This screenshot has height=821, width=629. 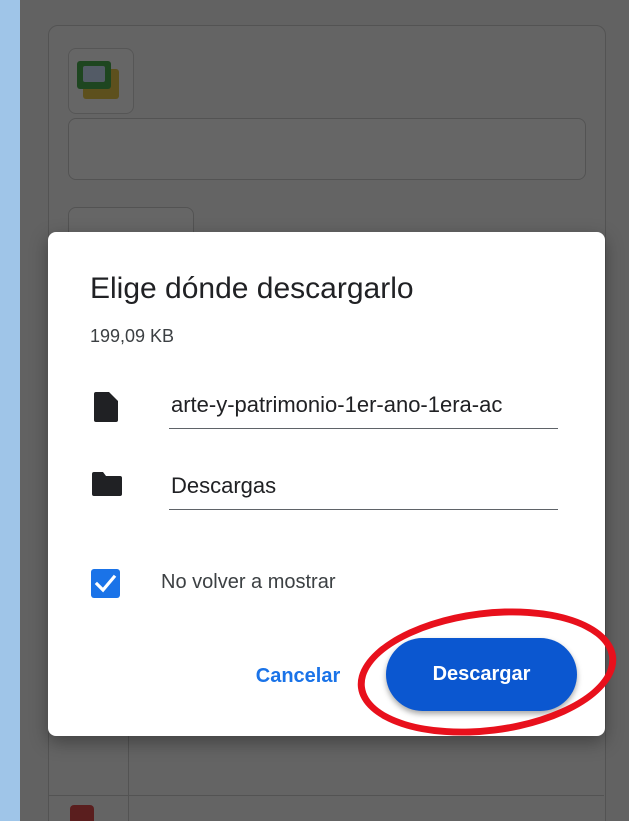 I want to click on checkmark-icon, so click(x=105, y=583).